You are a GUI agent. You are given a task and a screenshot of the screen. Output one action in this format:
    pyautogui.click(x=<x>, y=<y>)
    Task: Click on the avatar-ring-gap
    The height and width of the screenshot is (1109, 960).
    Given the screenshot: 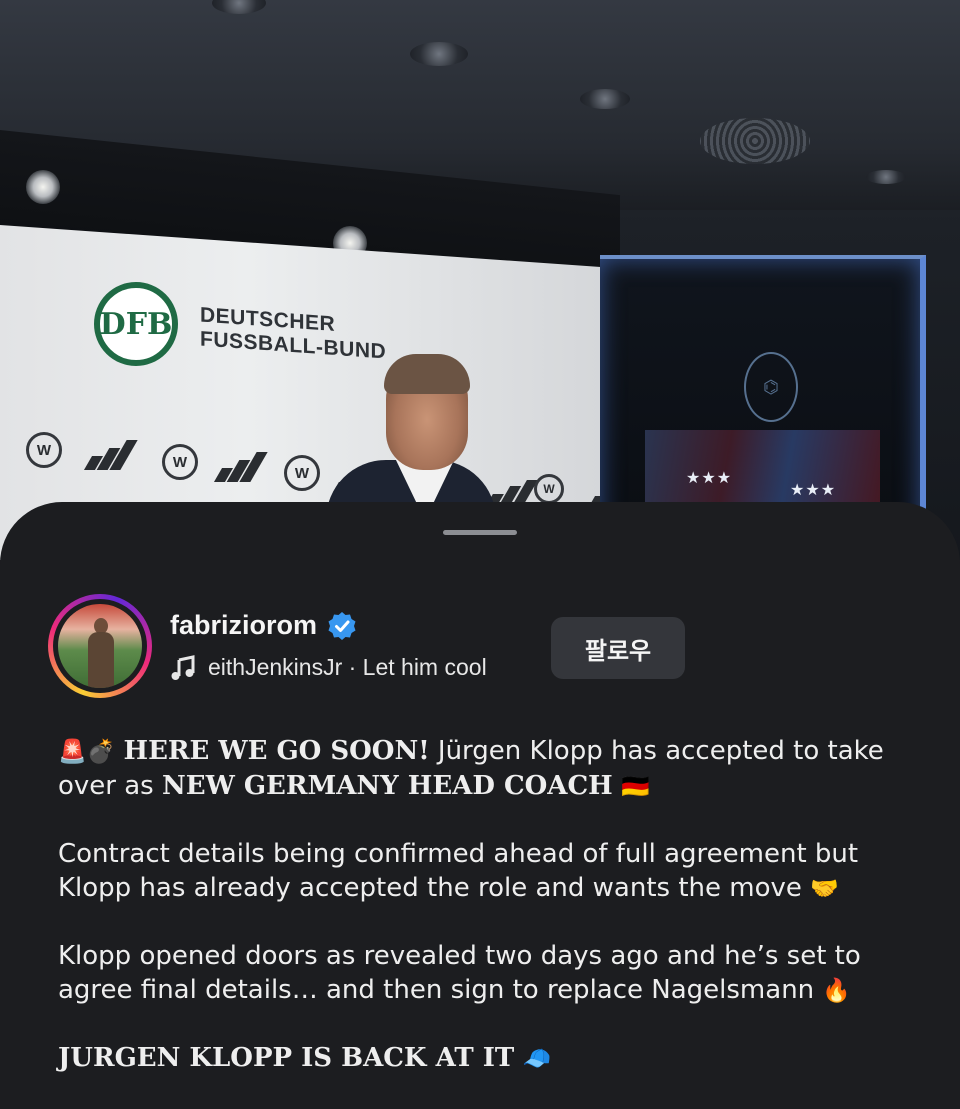 What is the action you would take?
    pyautogui.click(x=100, y=646)
    